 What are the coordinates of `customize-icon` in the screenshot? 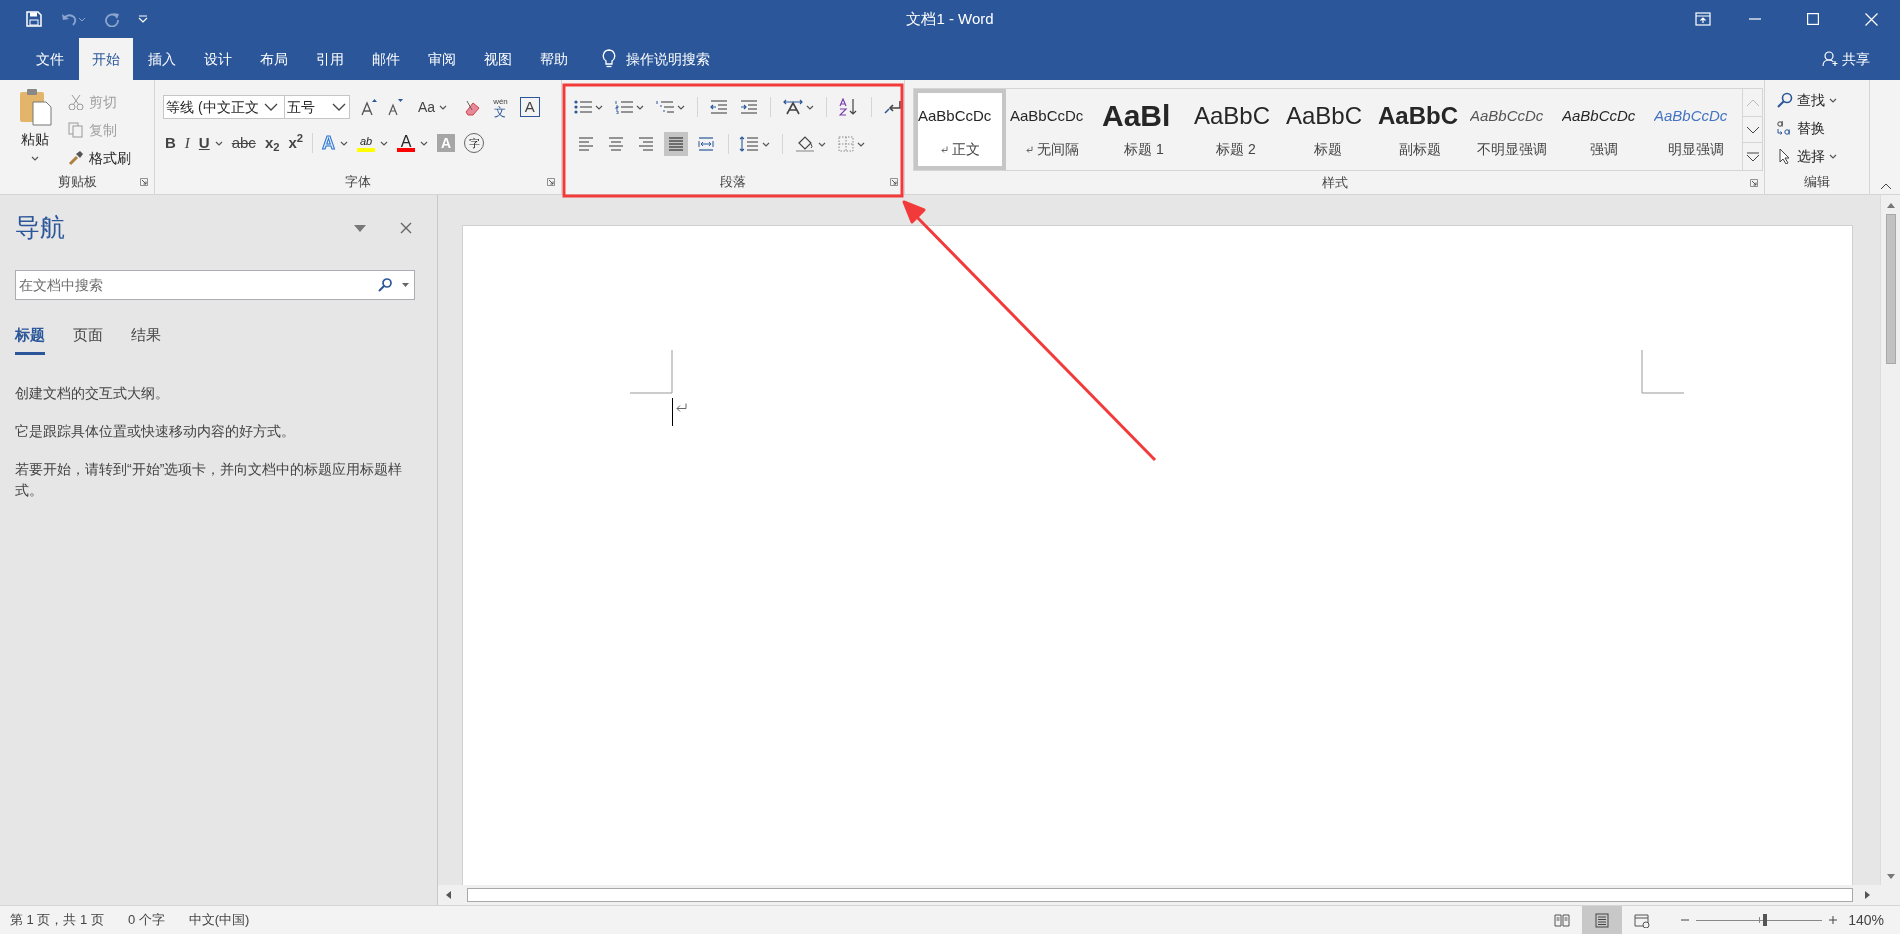 It's located at (143, 19).